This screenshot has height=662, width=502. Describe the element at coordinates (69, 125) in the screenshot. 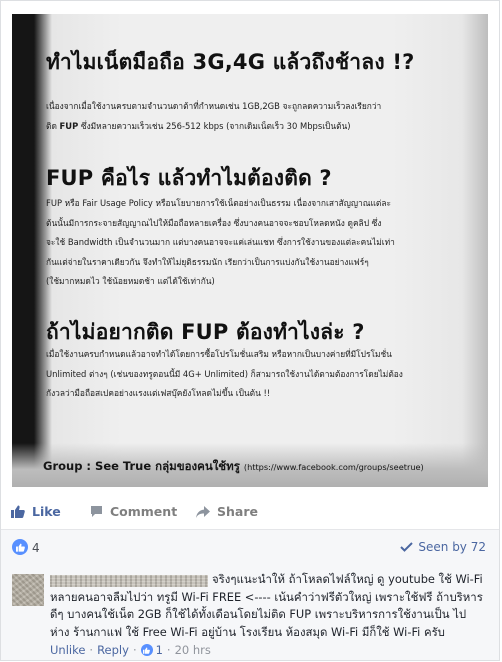

I see `fup-term: FUP` at that location.